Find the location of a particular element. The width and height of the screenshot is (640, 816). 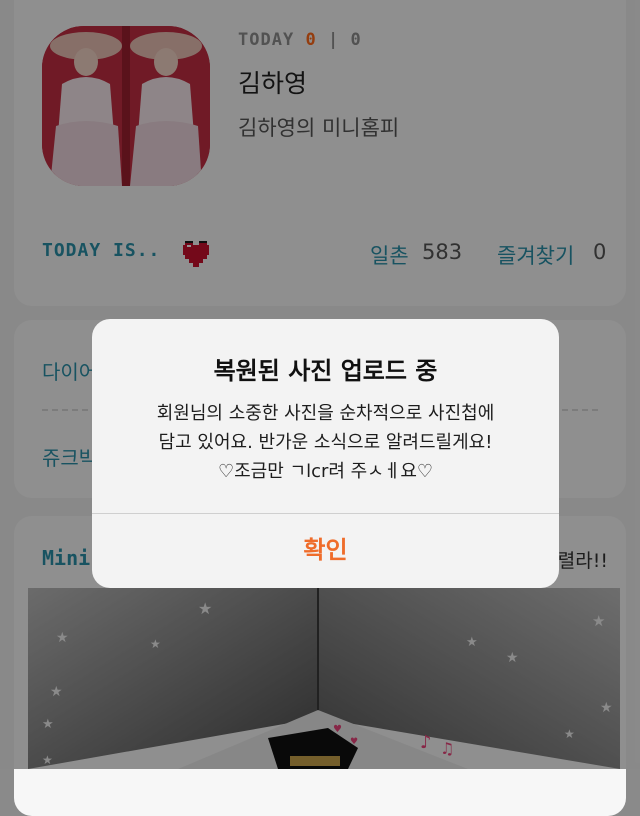

dialog-message-line1: 회원님의 소중한 사진을 순차적으로 사진첩에 is located at coordinates (325, 413).